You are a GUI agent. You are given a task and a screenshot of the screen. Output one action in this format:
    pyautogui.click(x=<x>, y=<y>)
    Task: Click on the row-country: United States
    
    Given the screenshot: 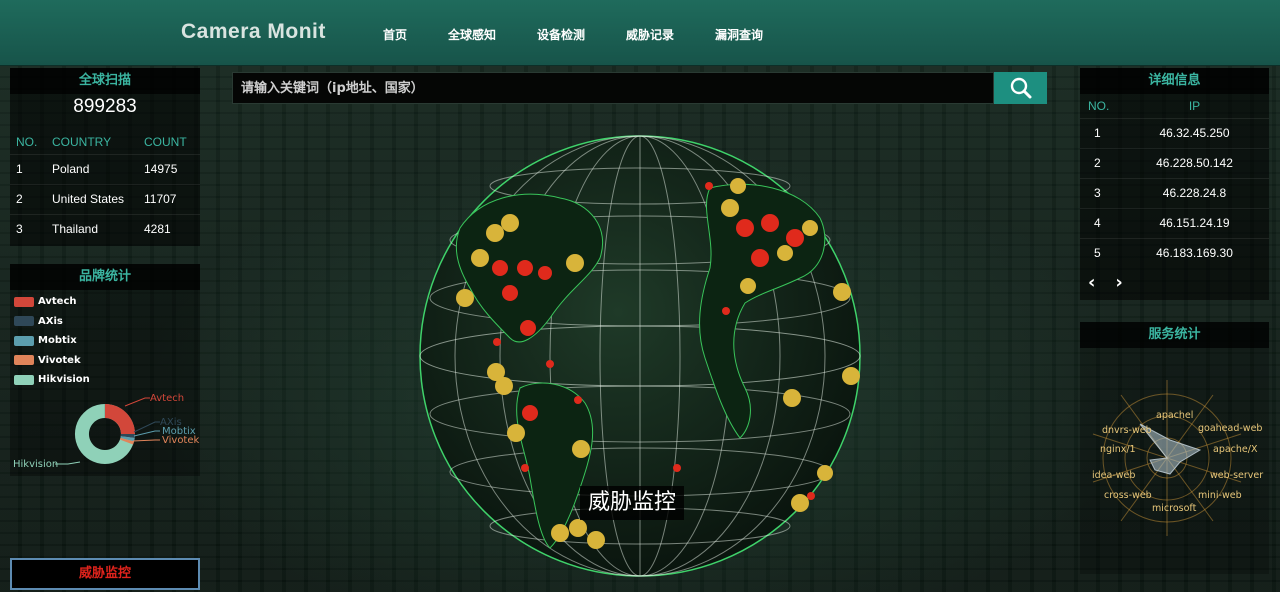 What is the action you would take?
    pyautogui.click(x=98, y=198)
    